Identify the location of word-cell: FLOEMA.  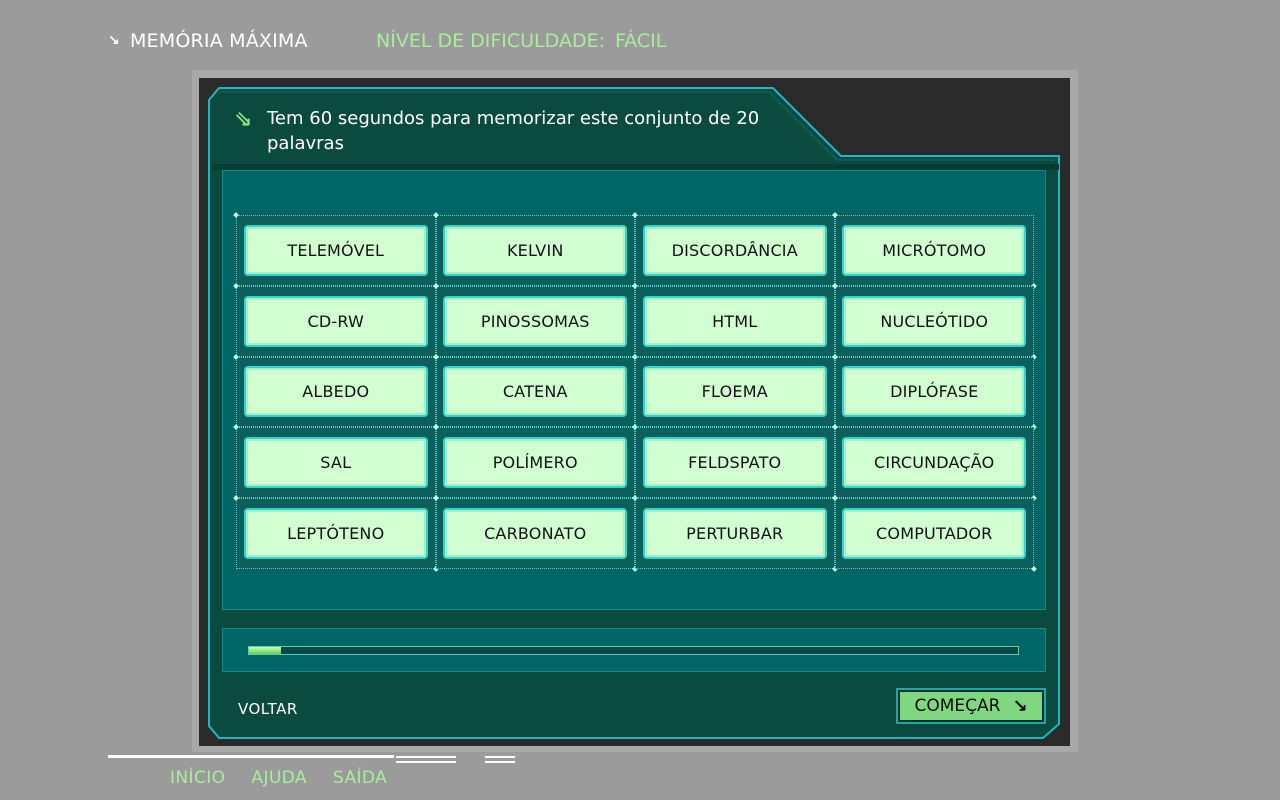
(735, 392).